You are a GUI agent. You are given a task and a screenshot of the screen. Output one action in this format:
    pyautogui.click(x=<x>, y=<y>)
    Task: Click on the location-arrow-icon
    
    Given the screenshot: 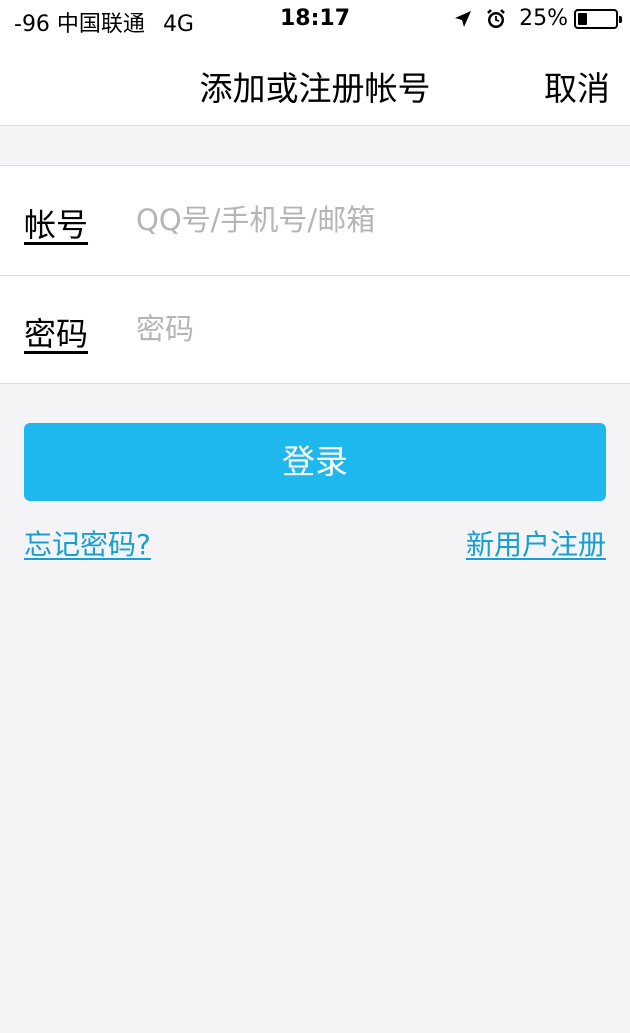 What is the action you would take?
    pyautogui.click(x=463, y=19)
    